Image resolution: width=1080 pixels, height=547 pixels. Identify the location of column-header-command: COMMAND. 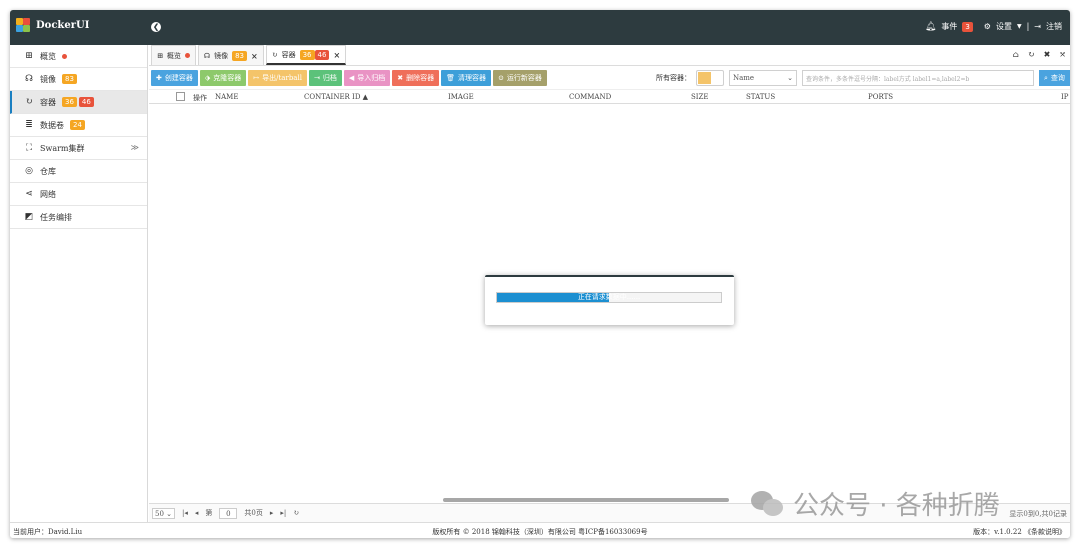
(590, 97).